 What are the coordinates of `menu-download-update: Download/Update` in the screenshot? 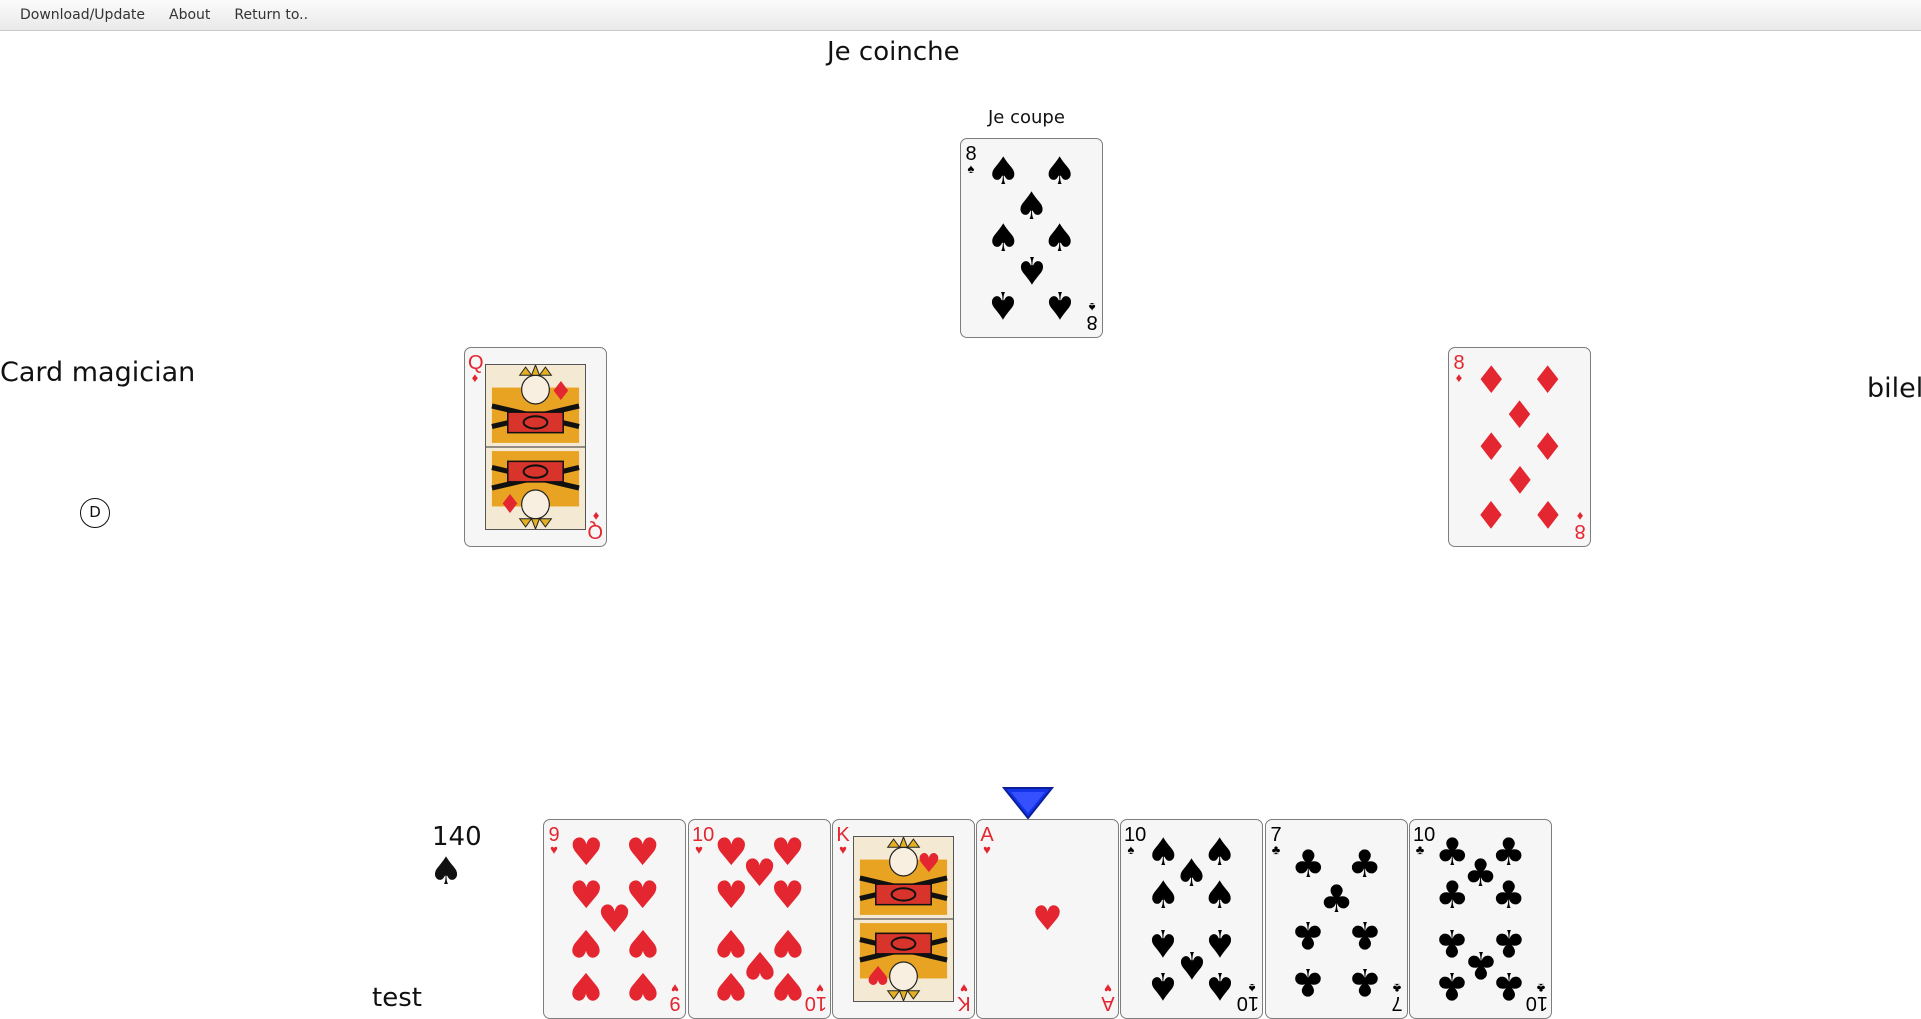 It's located at (82, 15).